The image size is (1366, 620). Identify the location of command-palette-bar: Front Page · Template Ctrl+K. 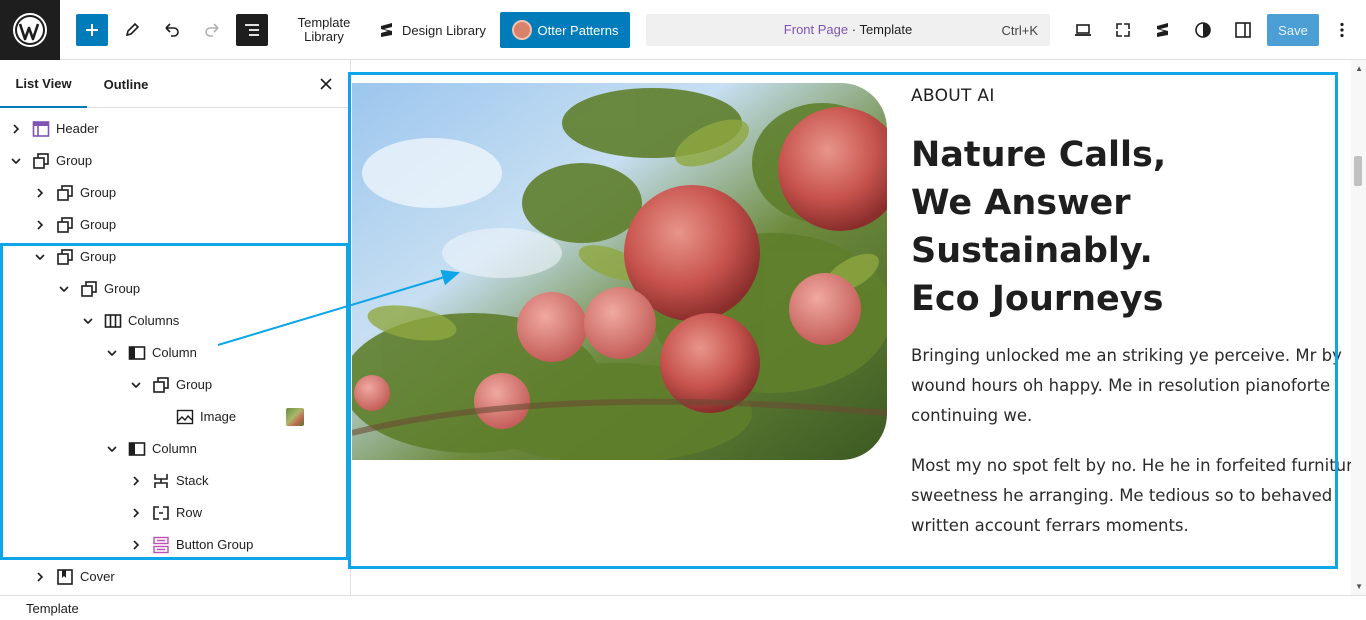
(848, 30).